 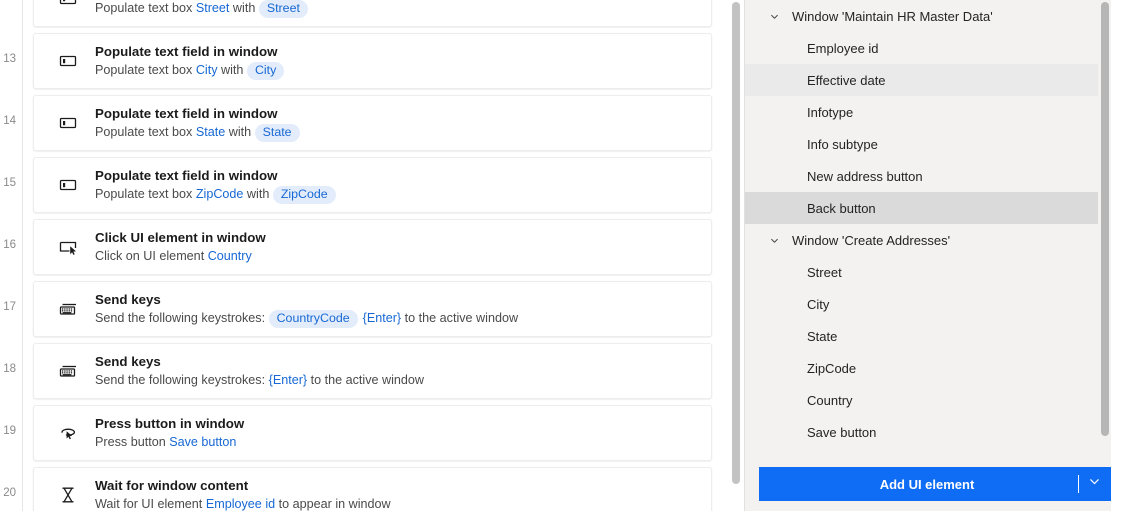 I want to click on flow-actions-scrollbar, so click(x=736, y=255).